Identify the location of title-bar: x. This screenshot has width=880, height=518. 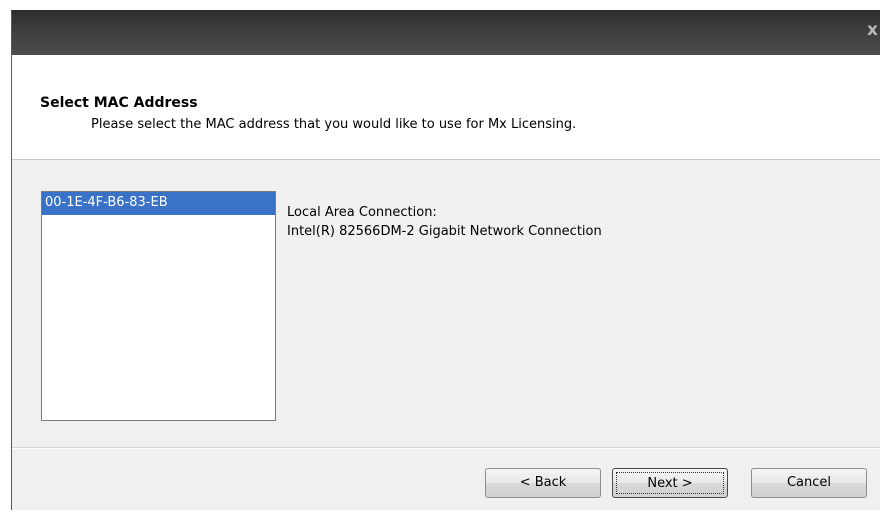
(446, 32).